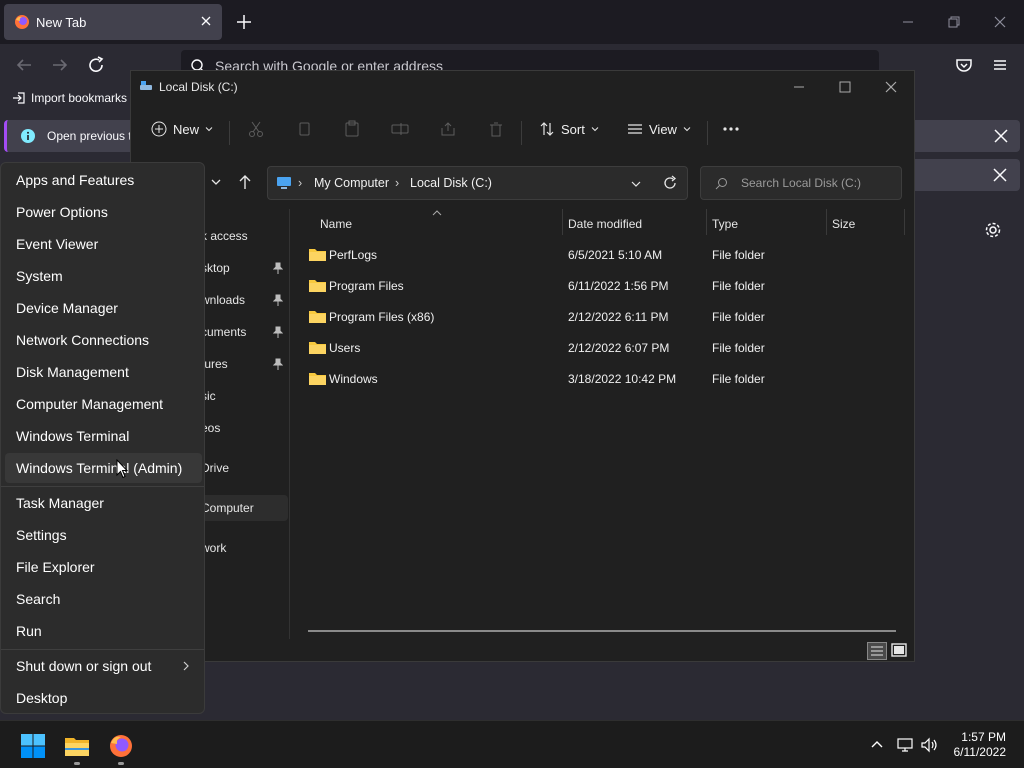 This screenshot has width=1024, height=768. Describe the element at coordinates (84, 666) in the screenshot. I see `menu-item-label: Shut down or sign out` at that location.